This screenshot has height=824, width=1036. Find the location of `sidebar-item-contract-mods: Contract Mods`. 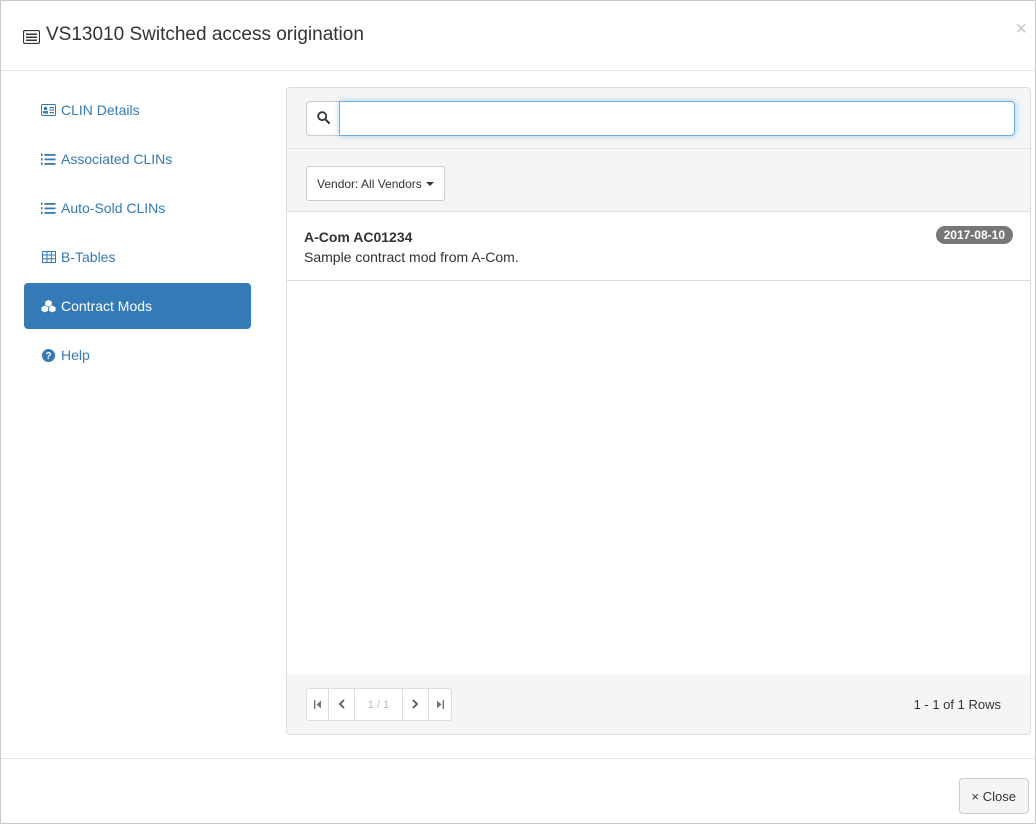

sidebar-item-contract-mods: Contract Mods is located at coordinates (137, 306).